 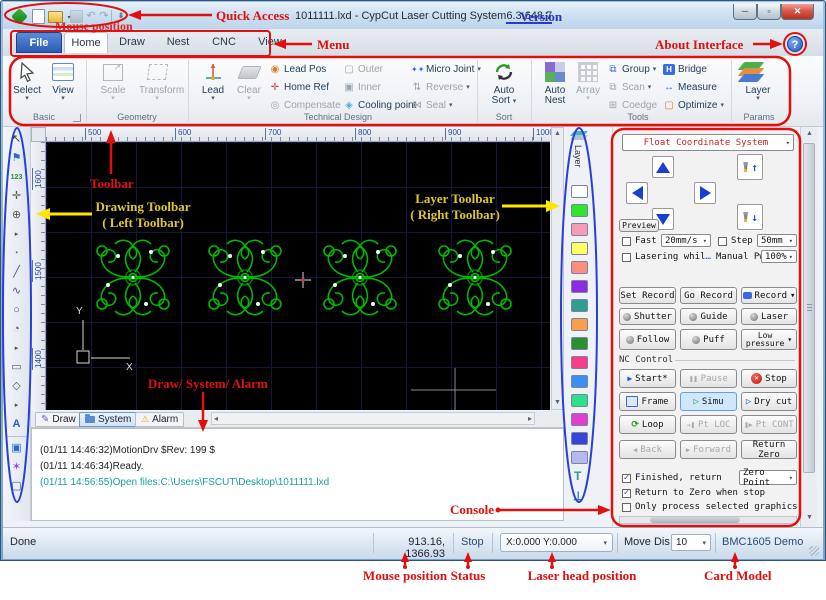 I want to click on pie-tool-icon: ◔, so click(x=16, y=329).